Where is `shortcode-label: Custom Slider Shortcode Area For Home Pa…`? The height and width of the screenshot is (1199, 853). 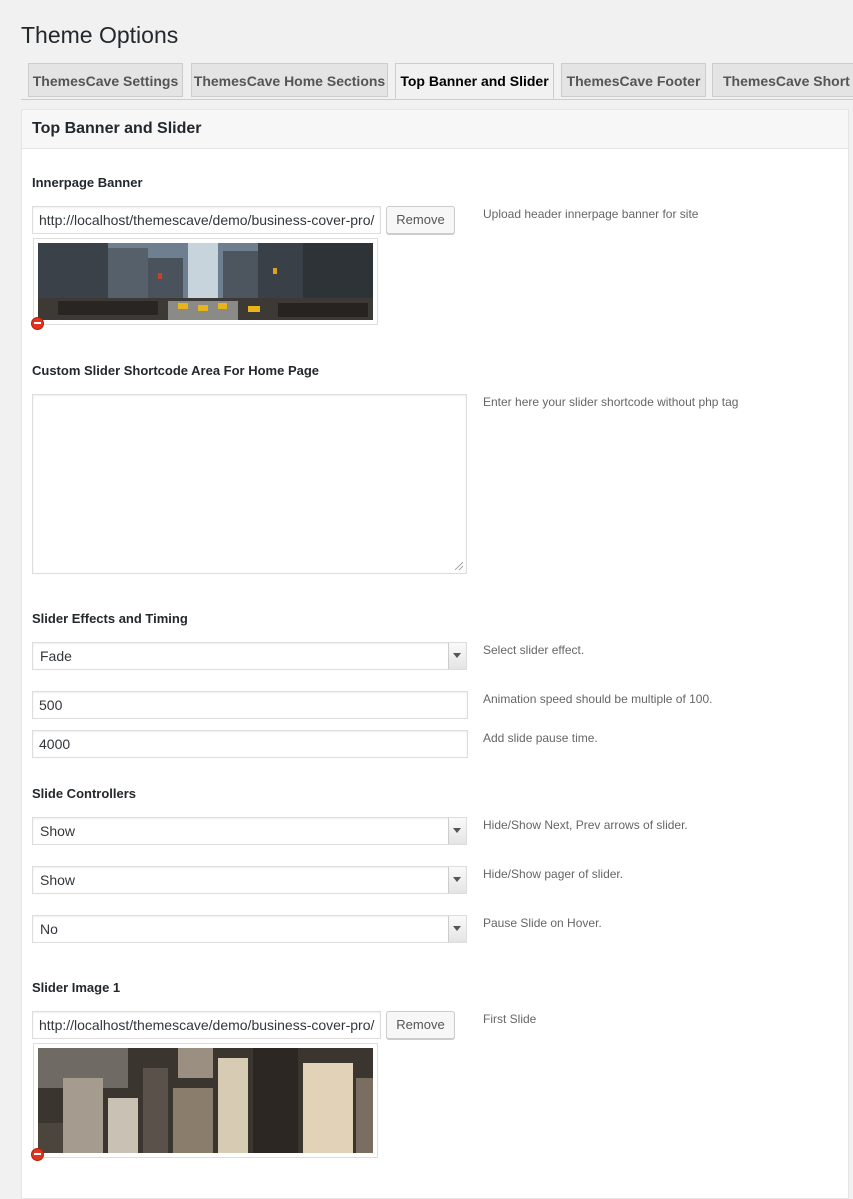
shortcode-label: Custom Slider Shortcode Area For Home Pa… is located at coordinates (176, 370).